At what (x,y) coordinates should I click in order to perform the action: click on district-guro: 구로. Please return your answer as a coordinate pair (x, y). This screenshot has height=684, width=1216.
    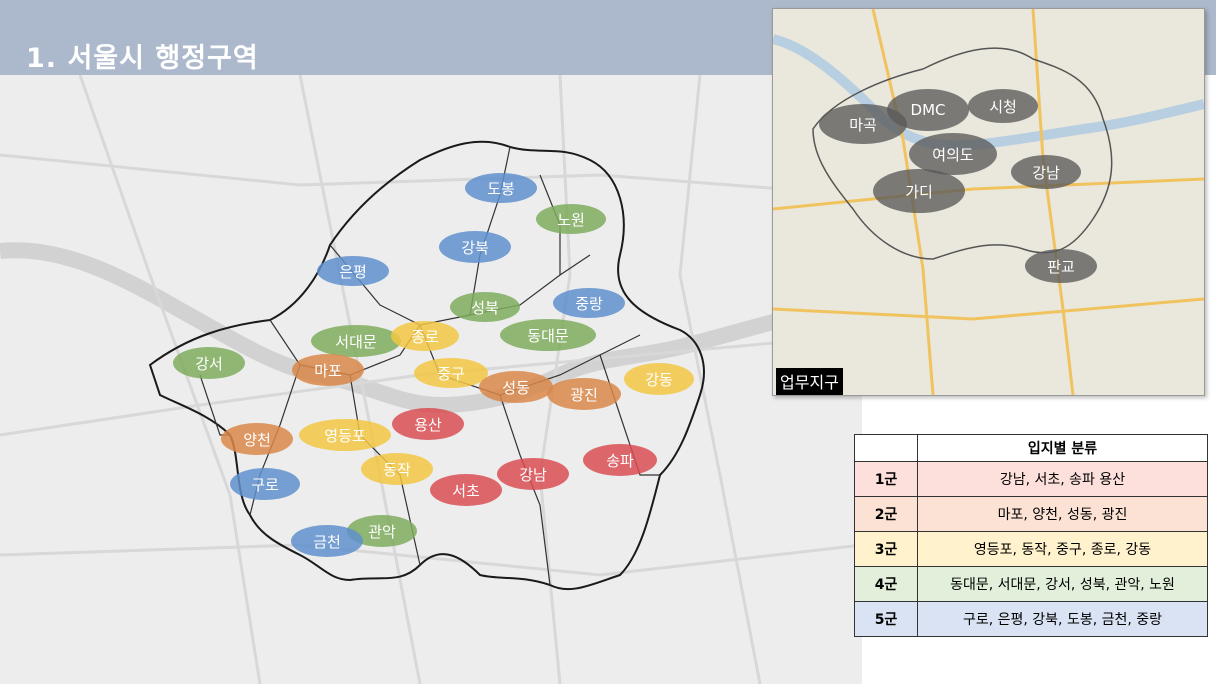
    Looking at the image, I should click on (265, 484).